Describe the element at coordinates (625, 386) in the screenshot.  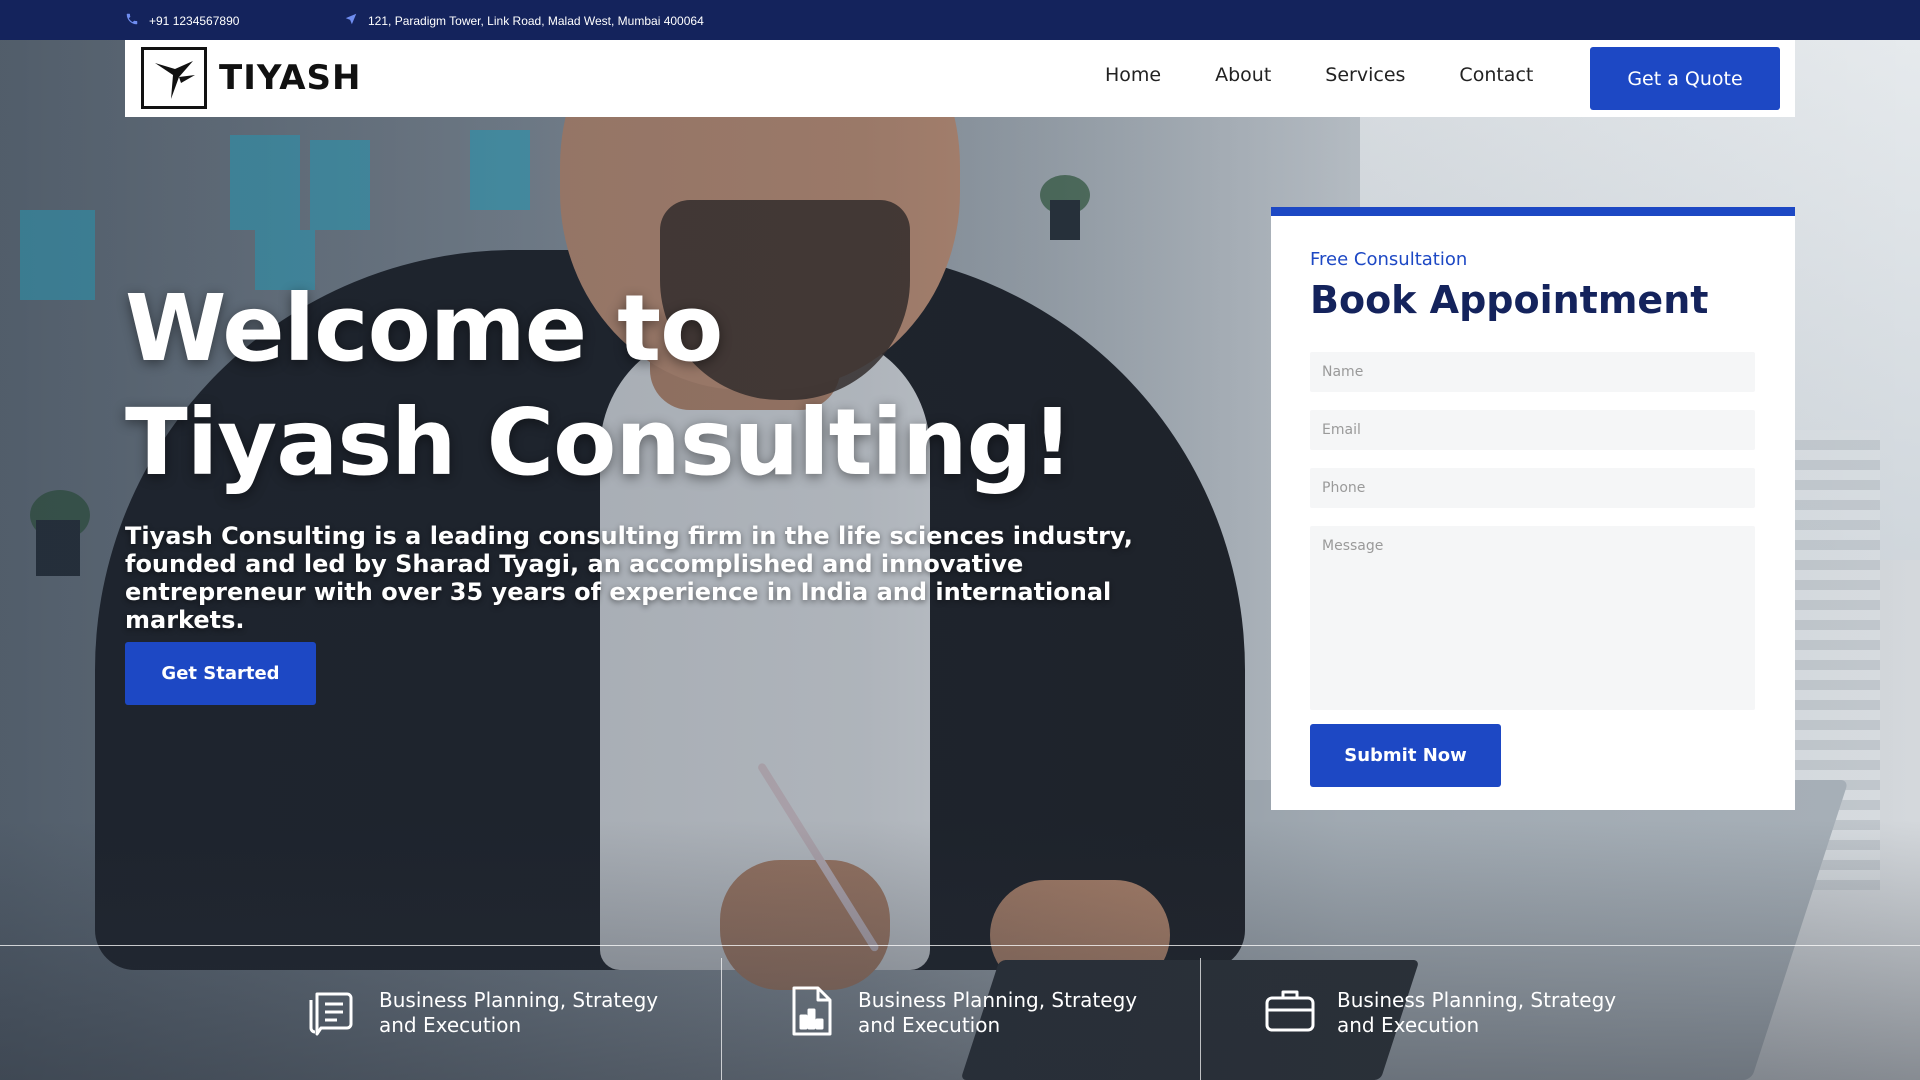
I see `hero-title: Welcome to Tiyash Consulting!` at that location.